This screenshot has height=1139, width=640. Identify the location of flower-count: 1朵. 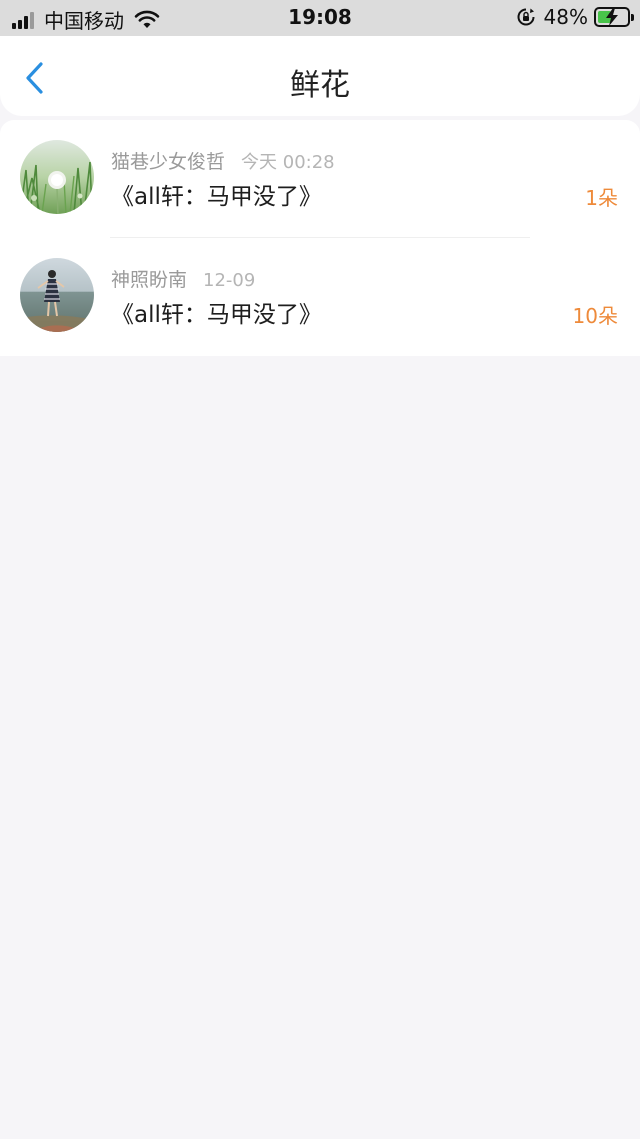
(601, 198).